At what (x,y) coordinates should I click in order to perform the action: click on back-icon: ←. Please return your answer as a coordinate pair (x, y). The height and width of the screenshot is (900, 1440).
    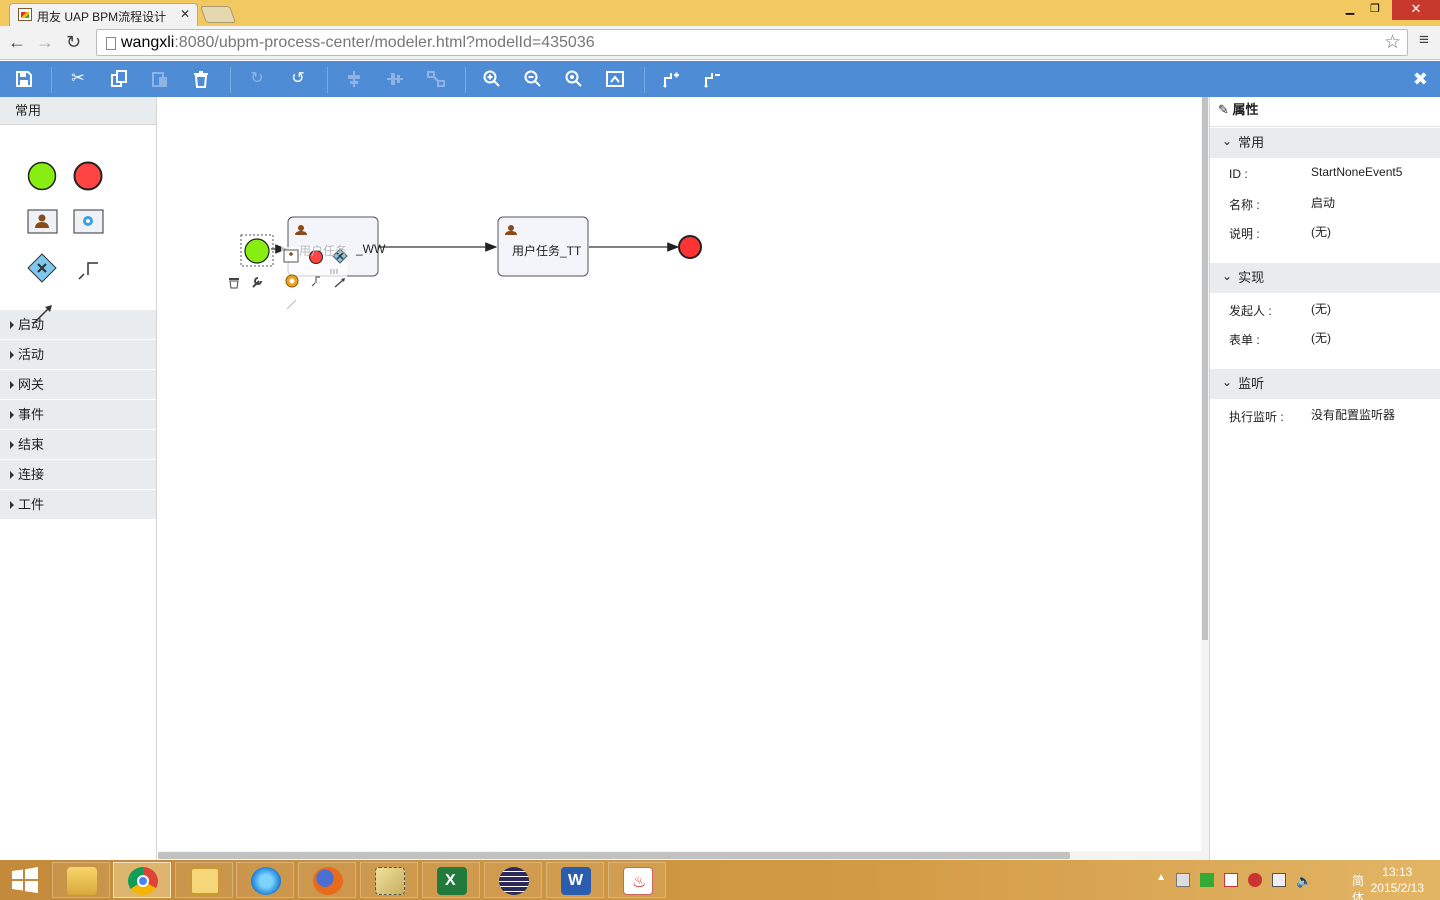
    Looking at the image, I should click on (17, 42).